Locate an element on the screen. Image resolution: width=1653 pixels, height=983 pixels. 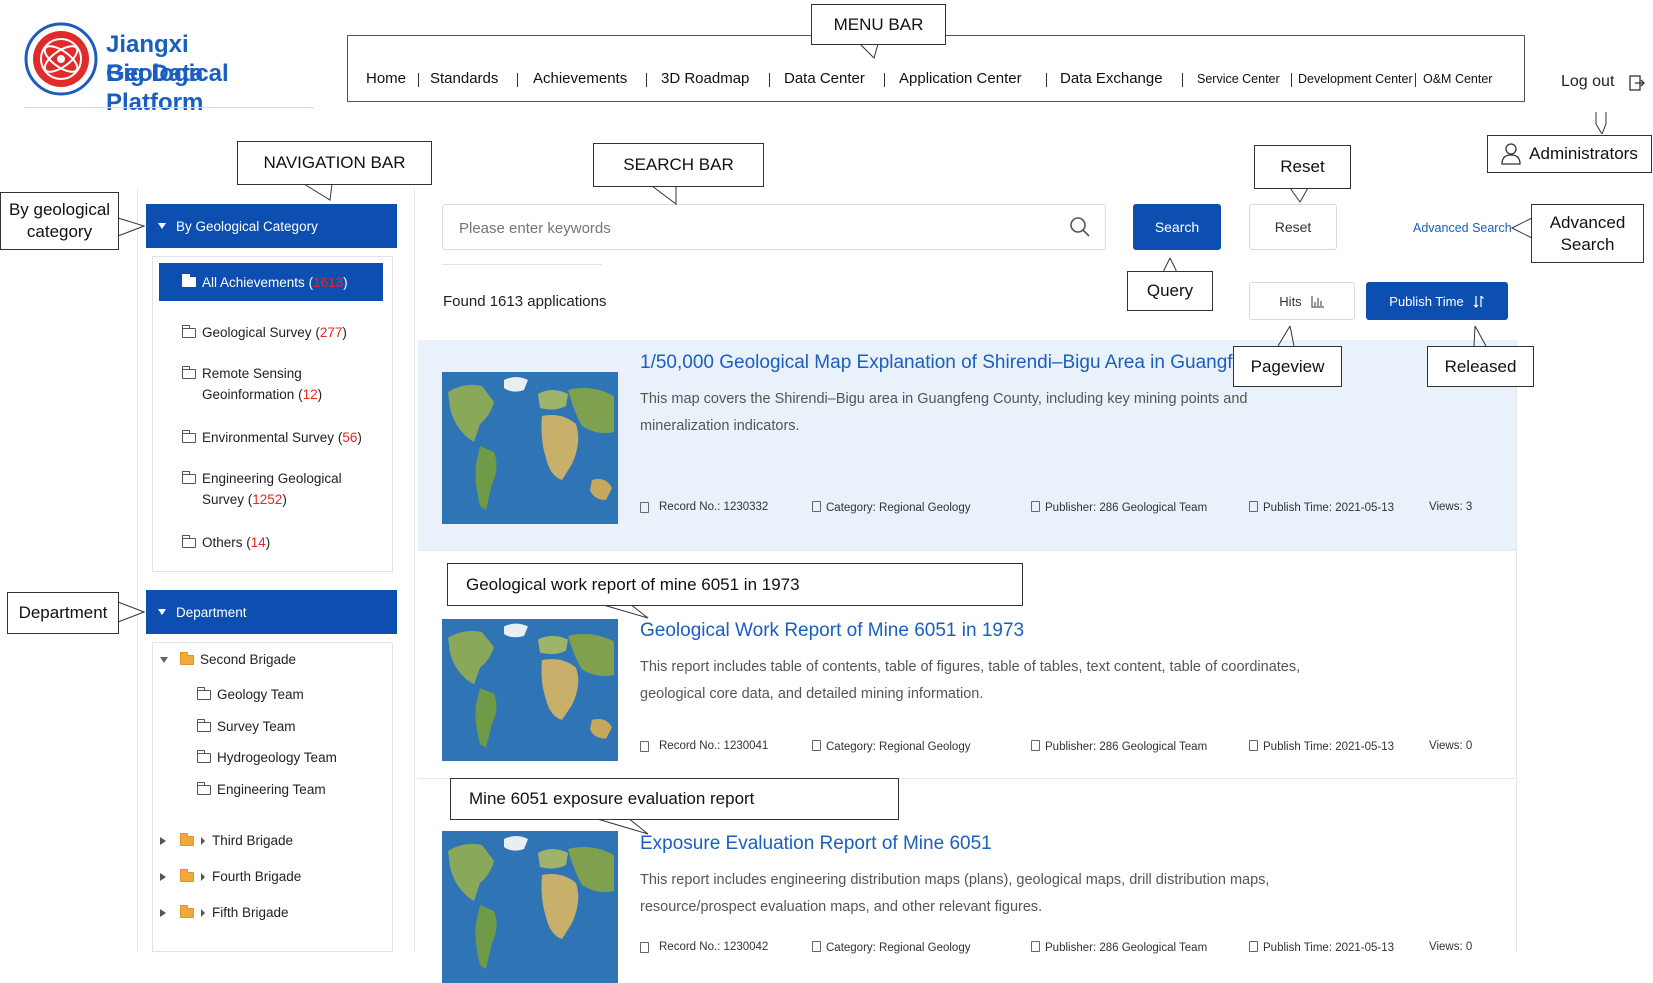
callout-search-bar: SEARCH BAR is located at coordinates (678, 165).